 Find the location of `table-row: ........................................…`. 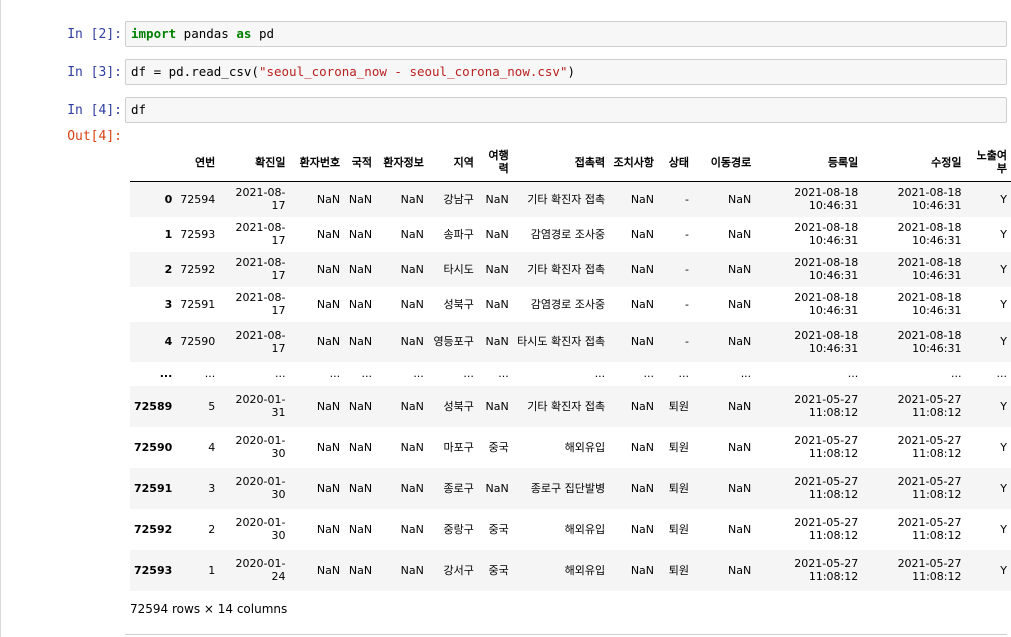

table-row: ........................................… is located at coordinates (570, 373).